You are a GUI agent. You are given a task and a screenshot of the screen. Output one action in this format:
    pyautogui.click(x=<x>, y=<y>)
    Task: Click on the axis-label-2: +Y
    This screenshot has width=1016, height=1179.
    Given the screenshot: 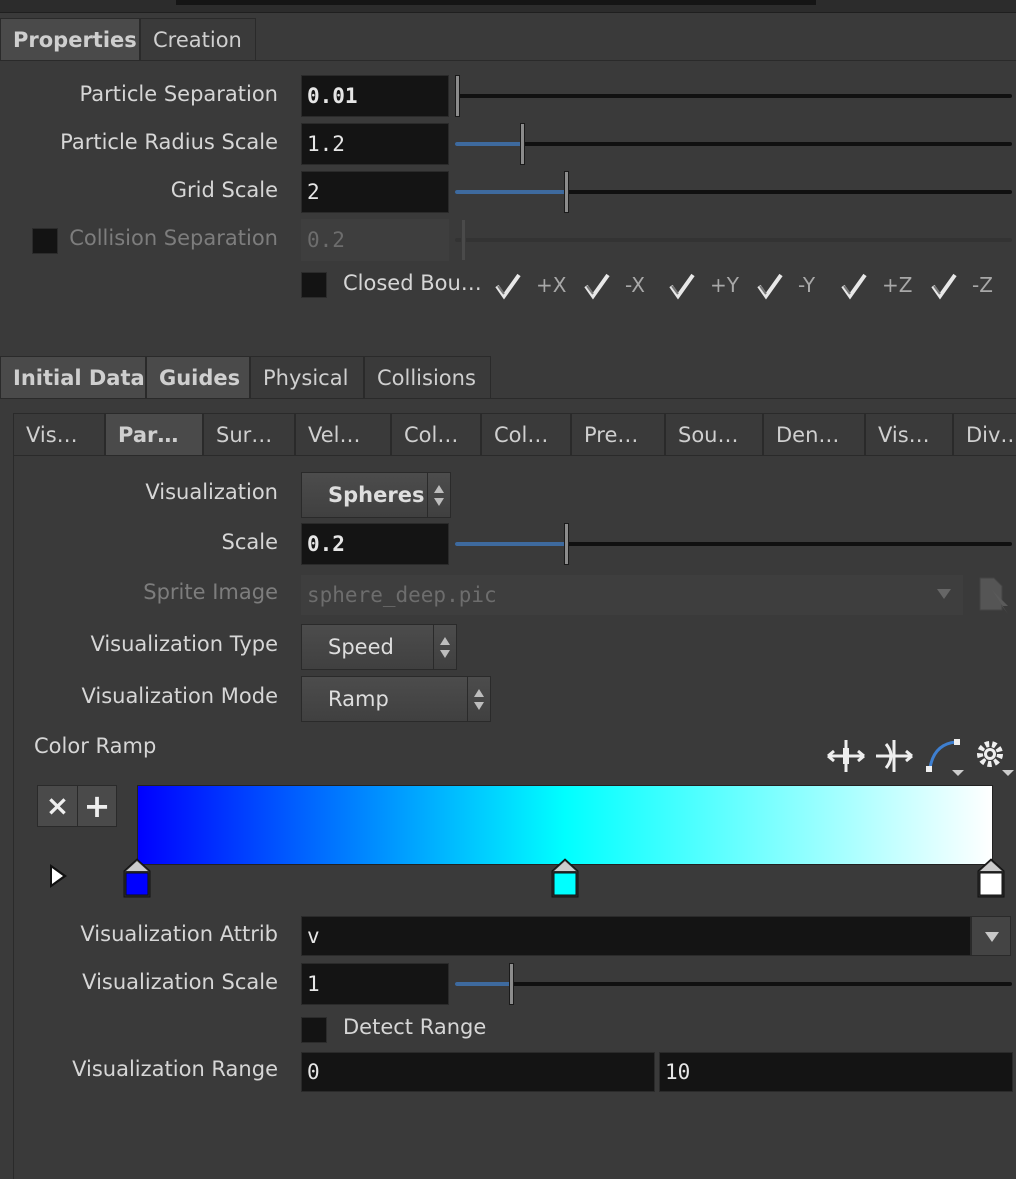 What is the action you would take?
    pyautogui.click(x=724, y=285)
    